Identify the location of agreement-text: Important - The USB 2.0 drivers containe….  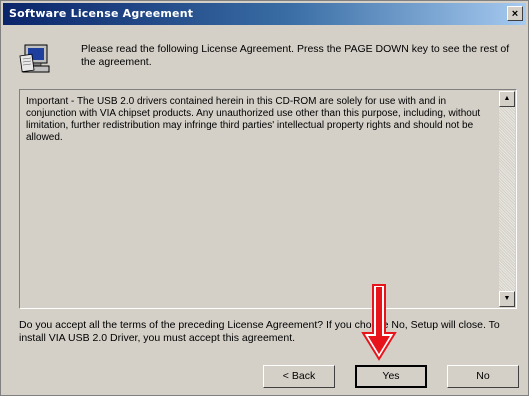
(253, 119).